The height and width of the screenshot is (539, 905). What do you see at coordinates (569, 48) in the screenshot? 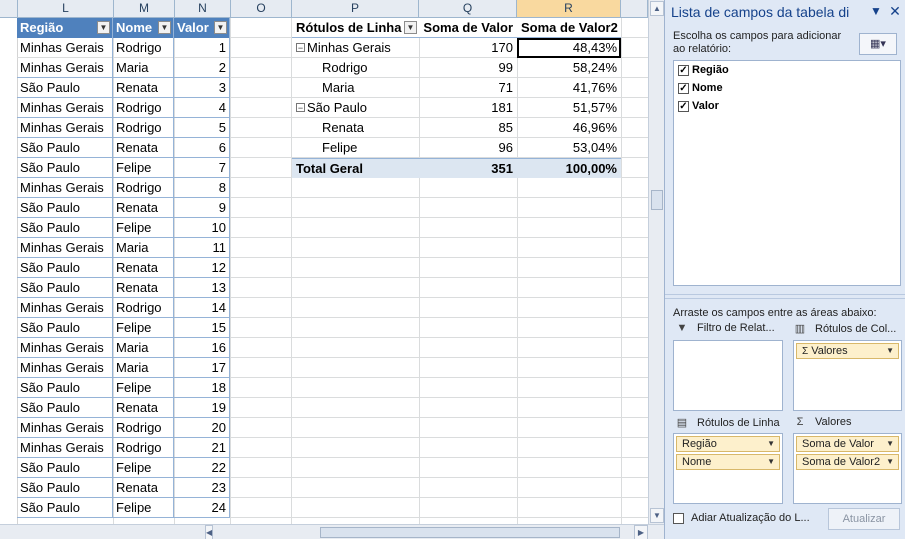
I see `pivot-pct-cell: 48,43%` at bounding box center [569, 48].